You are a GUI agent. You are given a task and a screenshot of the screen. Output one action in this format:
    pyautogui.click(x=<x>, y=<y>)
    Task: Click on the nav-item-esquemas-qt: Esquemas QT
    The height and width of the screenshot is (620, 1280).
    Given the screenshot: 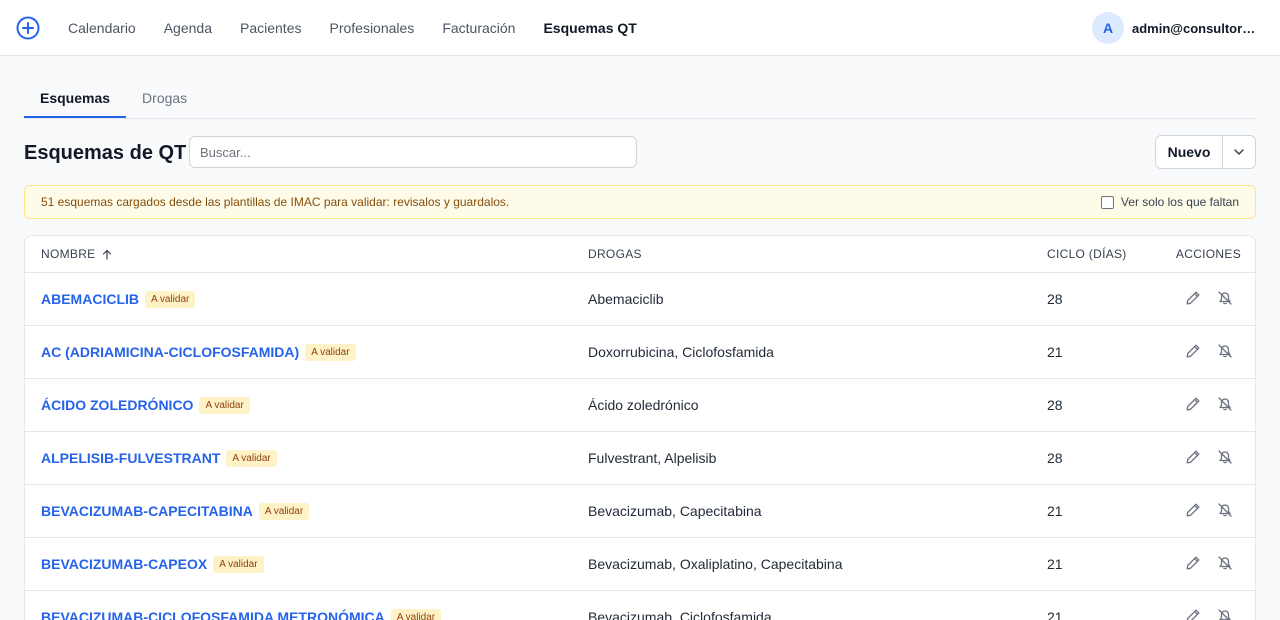 What is the action you would take?
    pyautogui.click(x=589, y=28)
    